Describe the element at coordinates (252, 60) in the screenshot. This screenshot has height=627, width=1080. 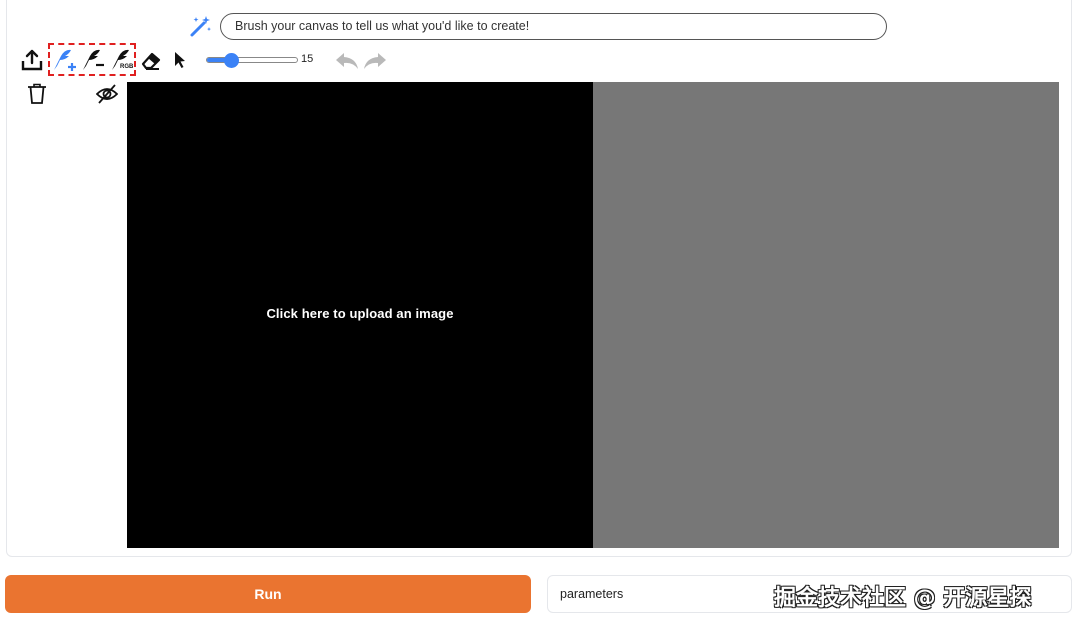
I see `brush-size-slider` at that location.